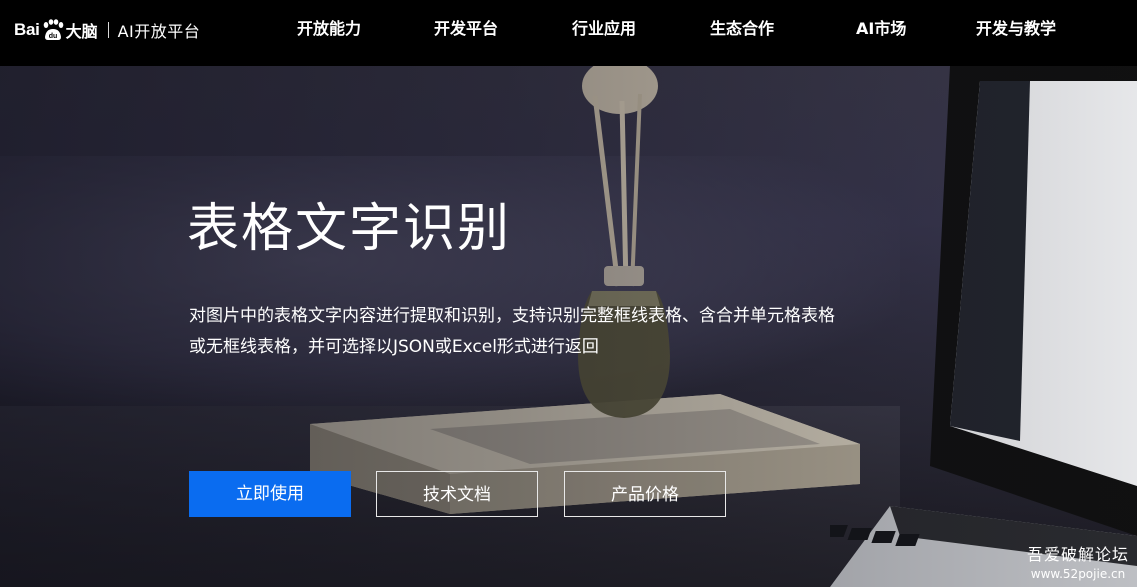 This screenshot has height=587, width=1137. What do you see at coordinates (159, 31) in the screenshot?
I see `logo-platform-text: AI开放平台` at bounding box center [159, 31].